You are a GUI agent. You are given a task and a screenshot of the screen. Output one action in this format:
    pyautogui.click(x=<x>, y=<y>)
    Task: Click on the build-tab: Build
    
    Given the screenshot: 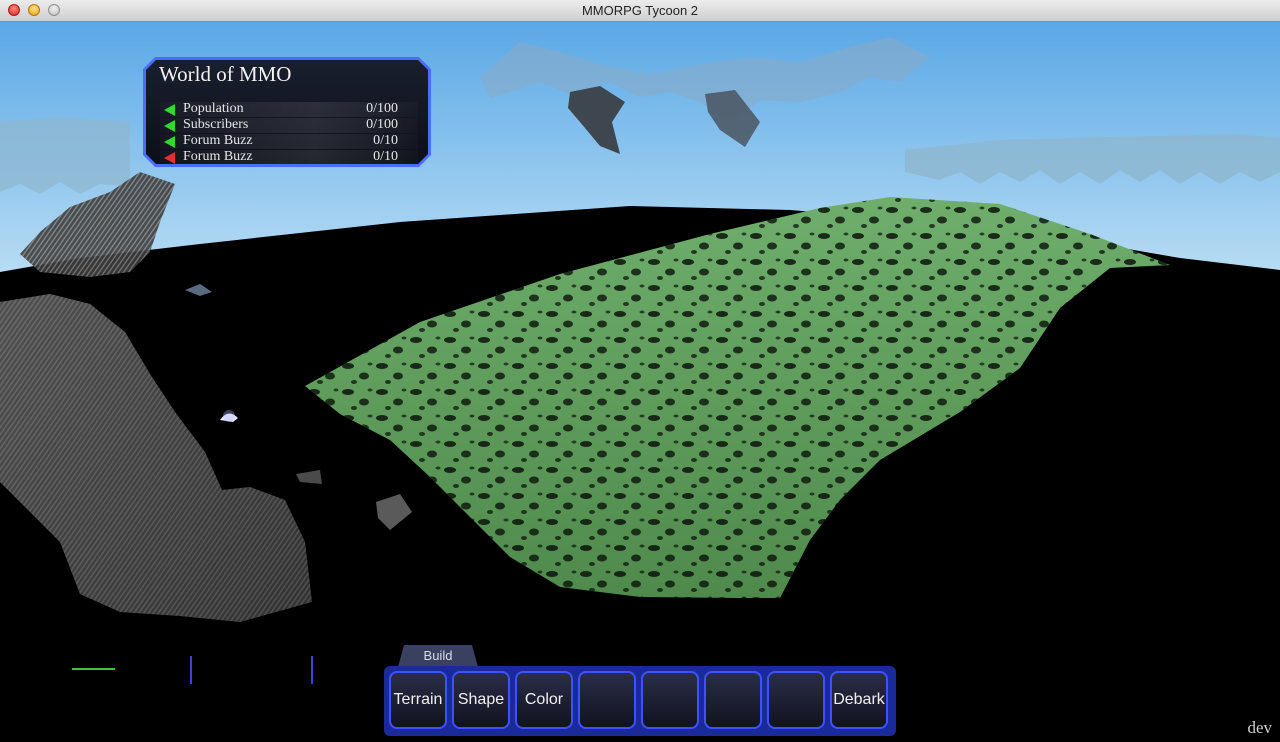 What is the action you would take?
    pyautogui.click(x=438, y=656)
    